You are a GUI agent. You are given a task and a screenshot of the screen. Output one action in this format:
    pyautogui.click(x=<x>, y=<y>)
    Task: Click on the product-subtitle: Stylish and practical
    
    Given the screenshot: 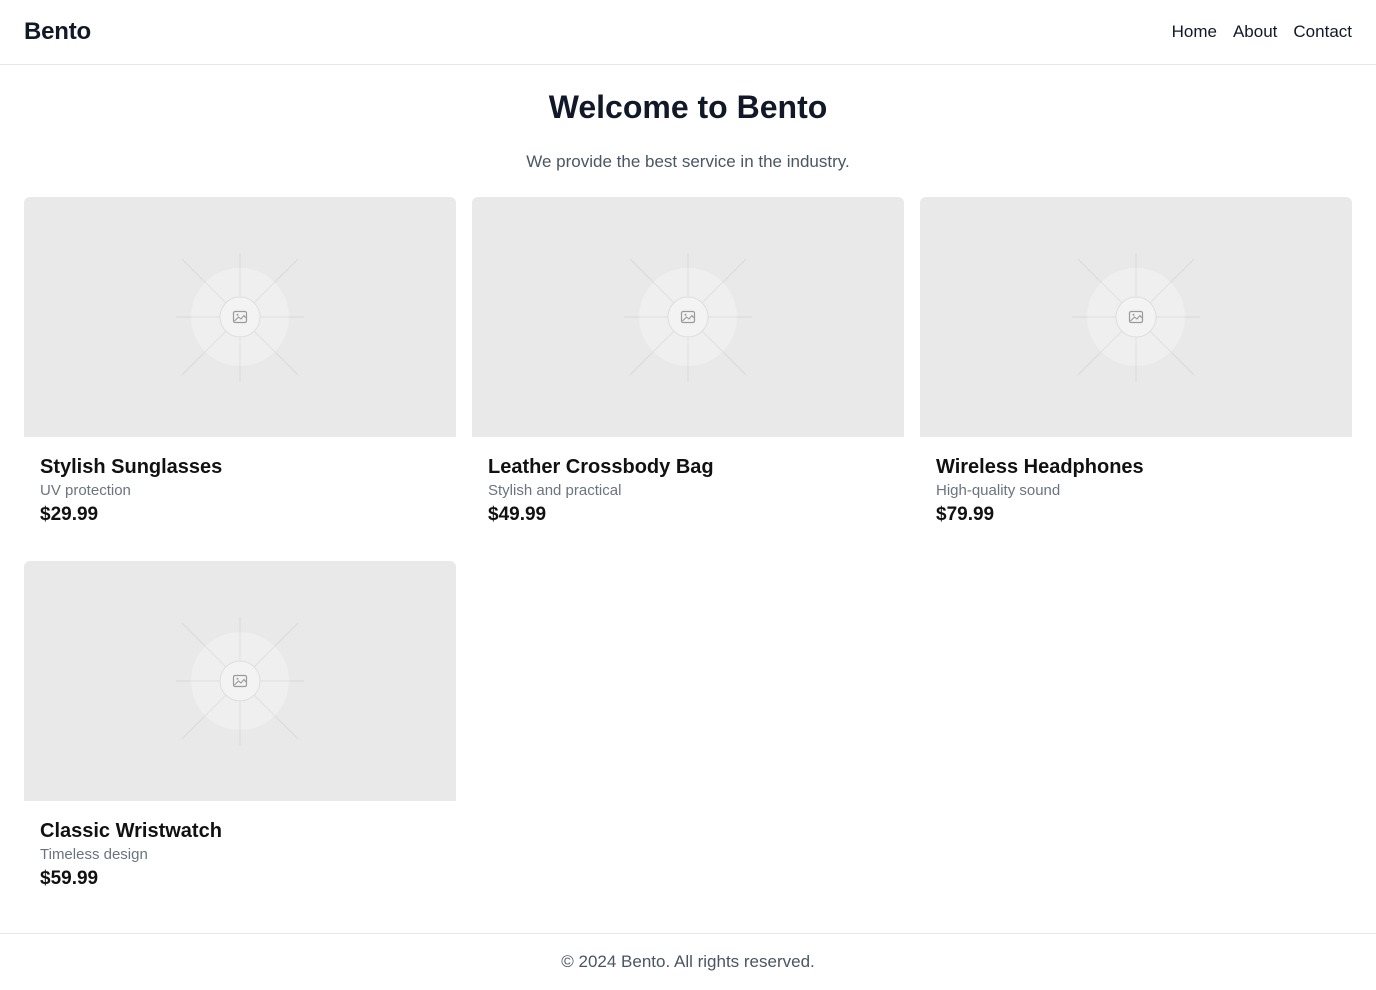 What is the action you would take?
    pyautogui.click(x=555, y=490)
    